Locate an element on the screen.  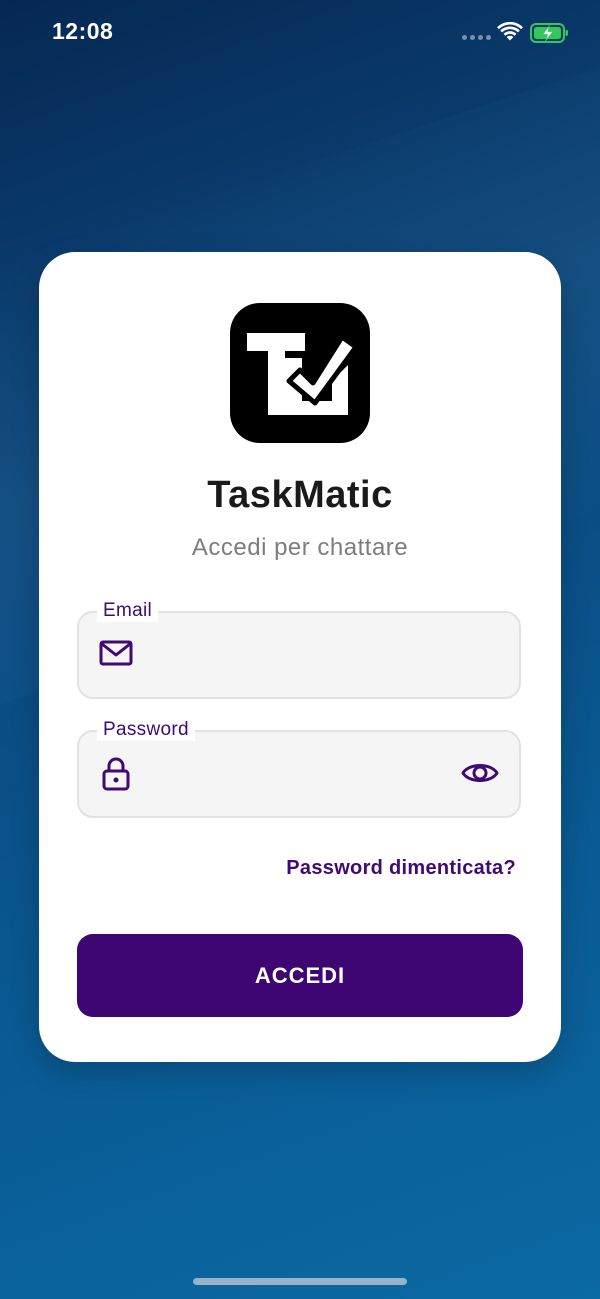
login-button: ACCEDI is located at coordinates (300, 975).